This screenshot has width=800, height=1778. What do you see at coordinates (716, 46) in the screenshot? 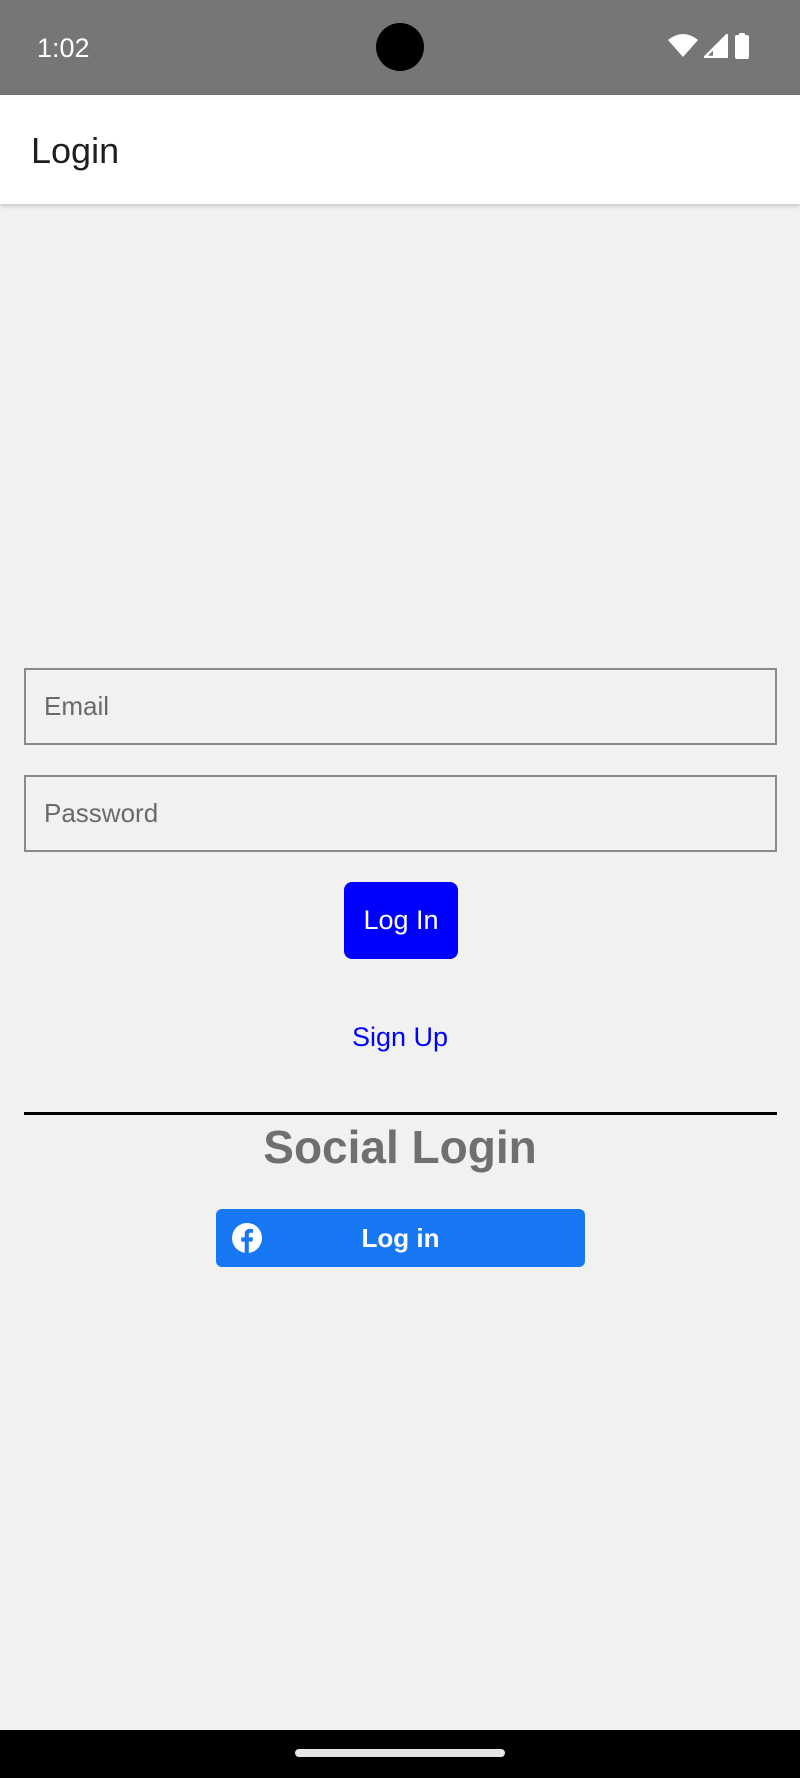
I see `signal-icon` at bounding box center [716, 46].